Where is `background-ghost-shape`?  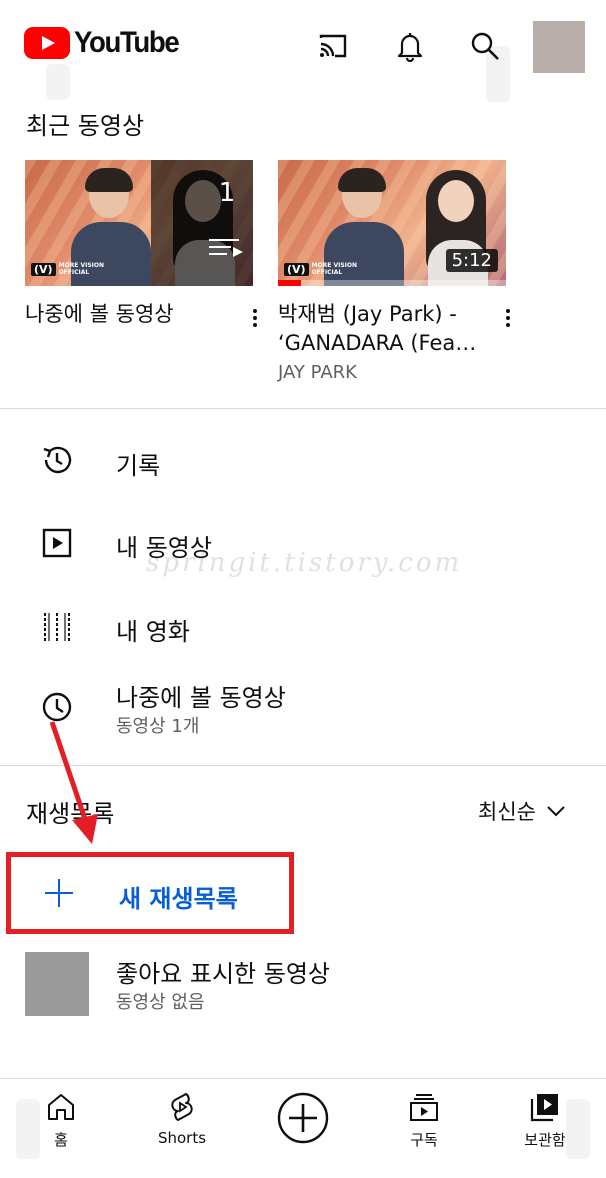 background-ghost-shape is located at coordinates (58, 82).